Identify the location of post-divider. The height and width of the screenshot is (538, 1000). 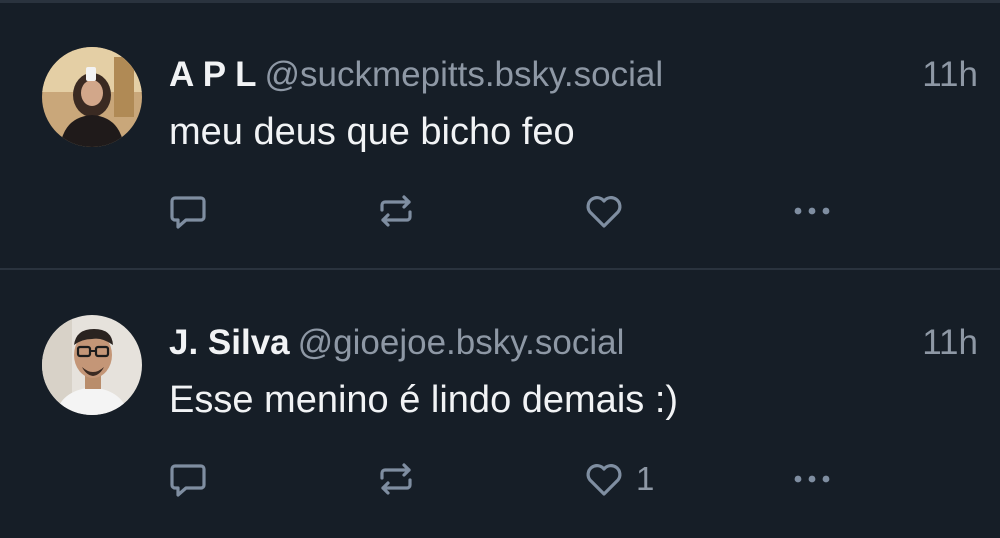
(500, 269).